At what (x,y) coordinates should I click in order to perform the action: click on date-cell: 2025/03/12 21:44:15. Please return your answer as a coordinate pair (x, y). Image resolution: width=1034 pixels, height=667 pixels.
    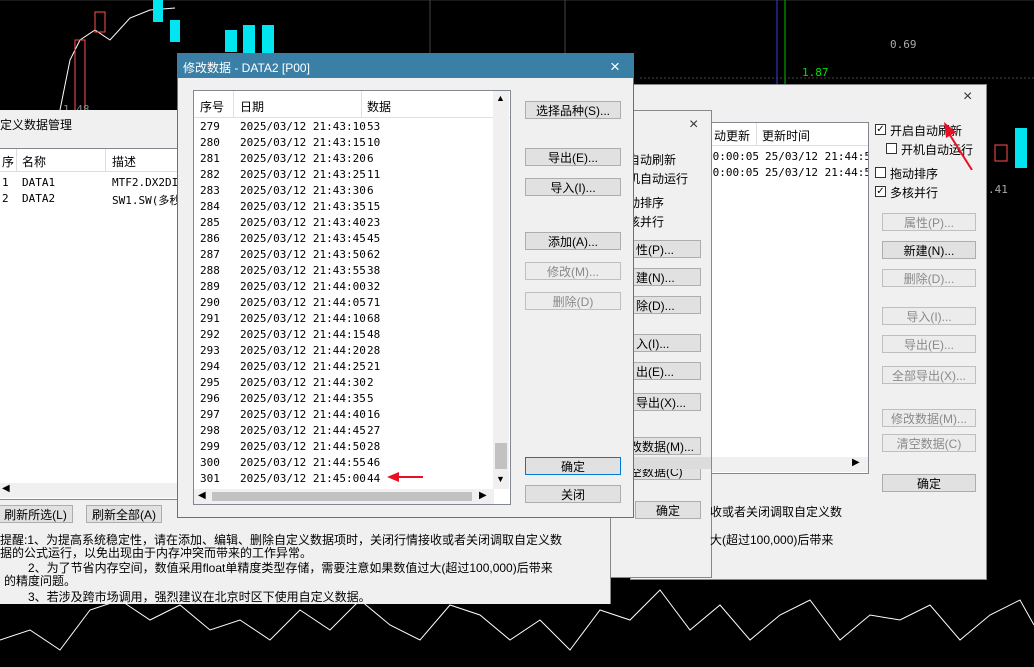
    Looking at the image, I should click on (303, 334).